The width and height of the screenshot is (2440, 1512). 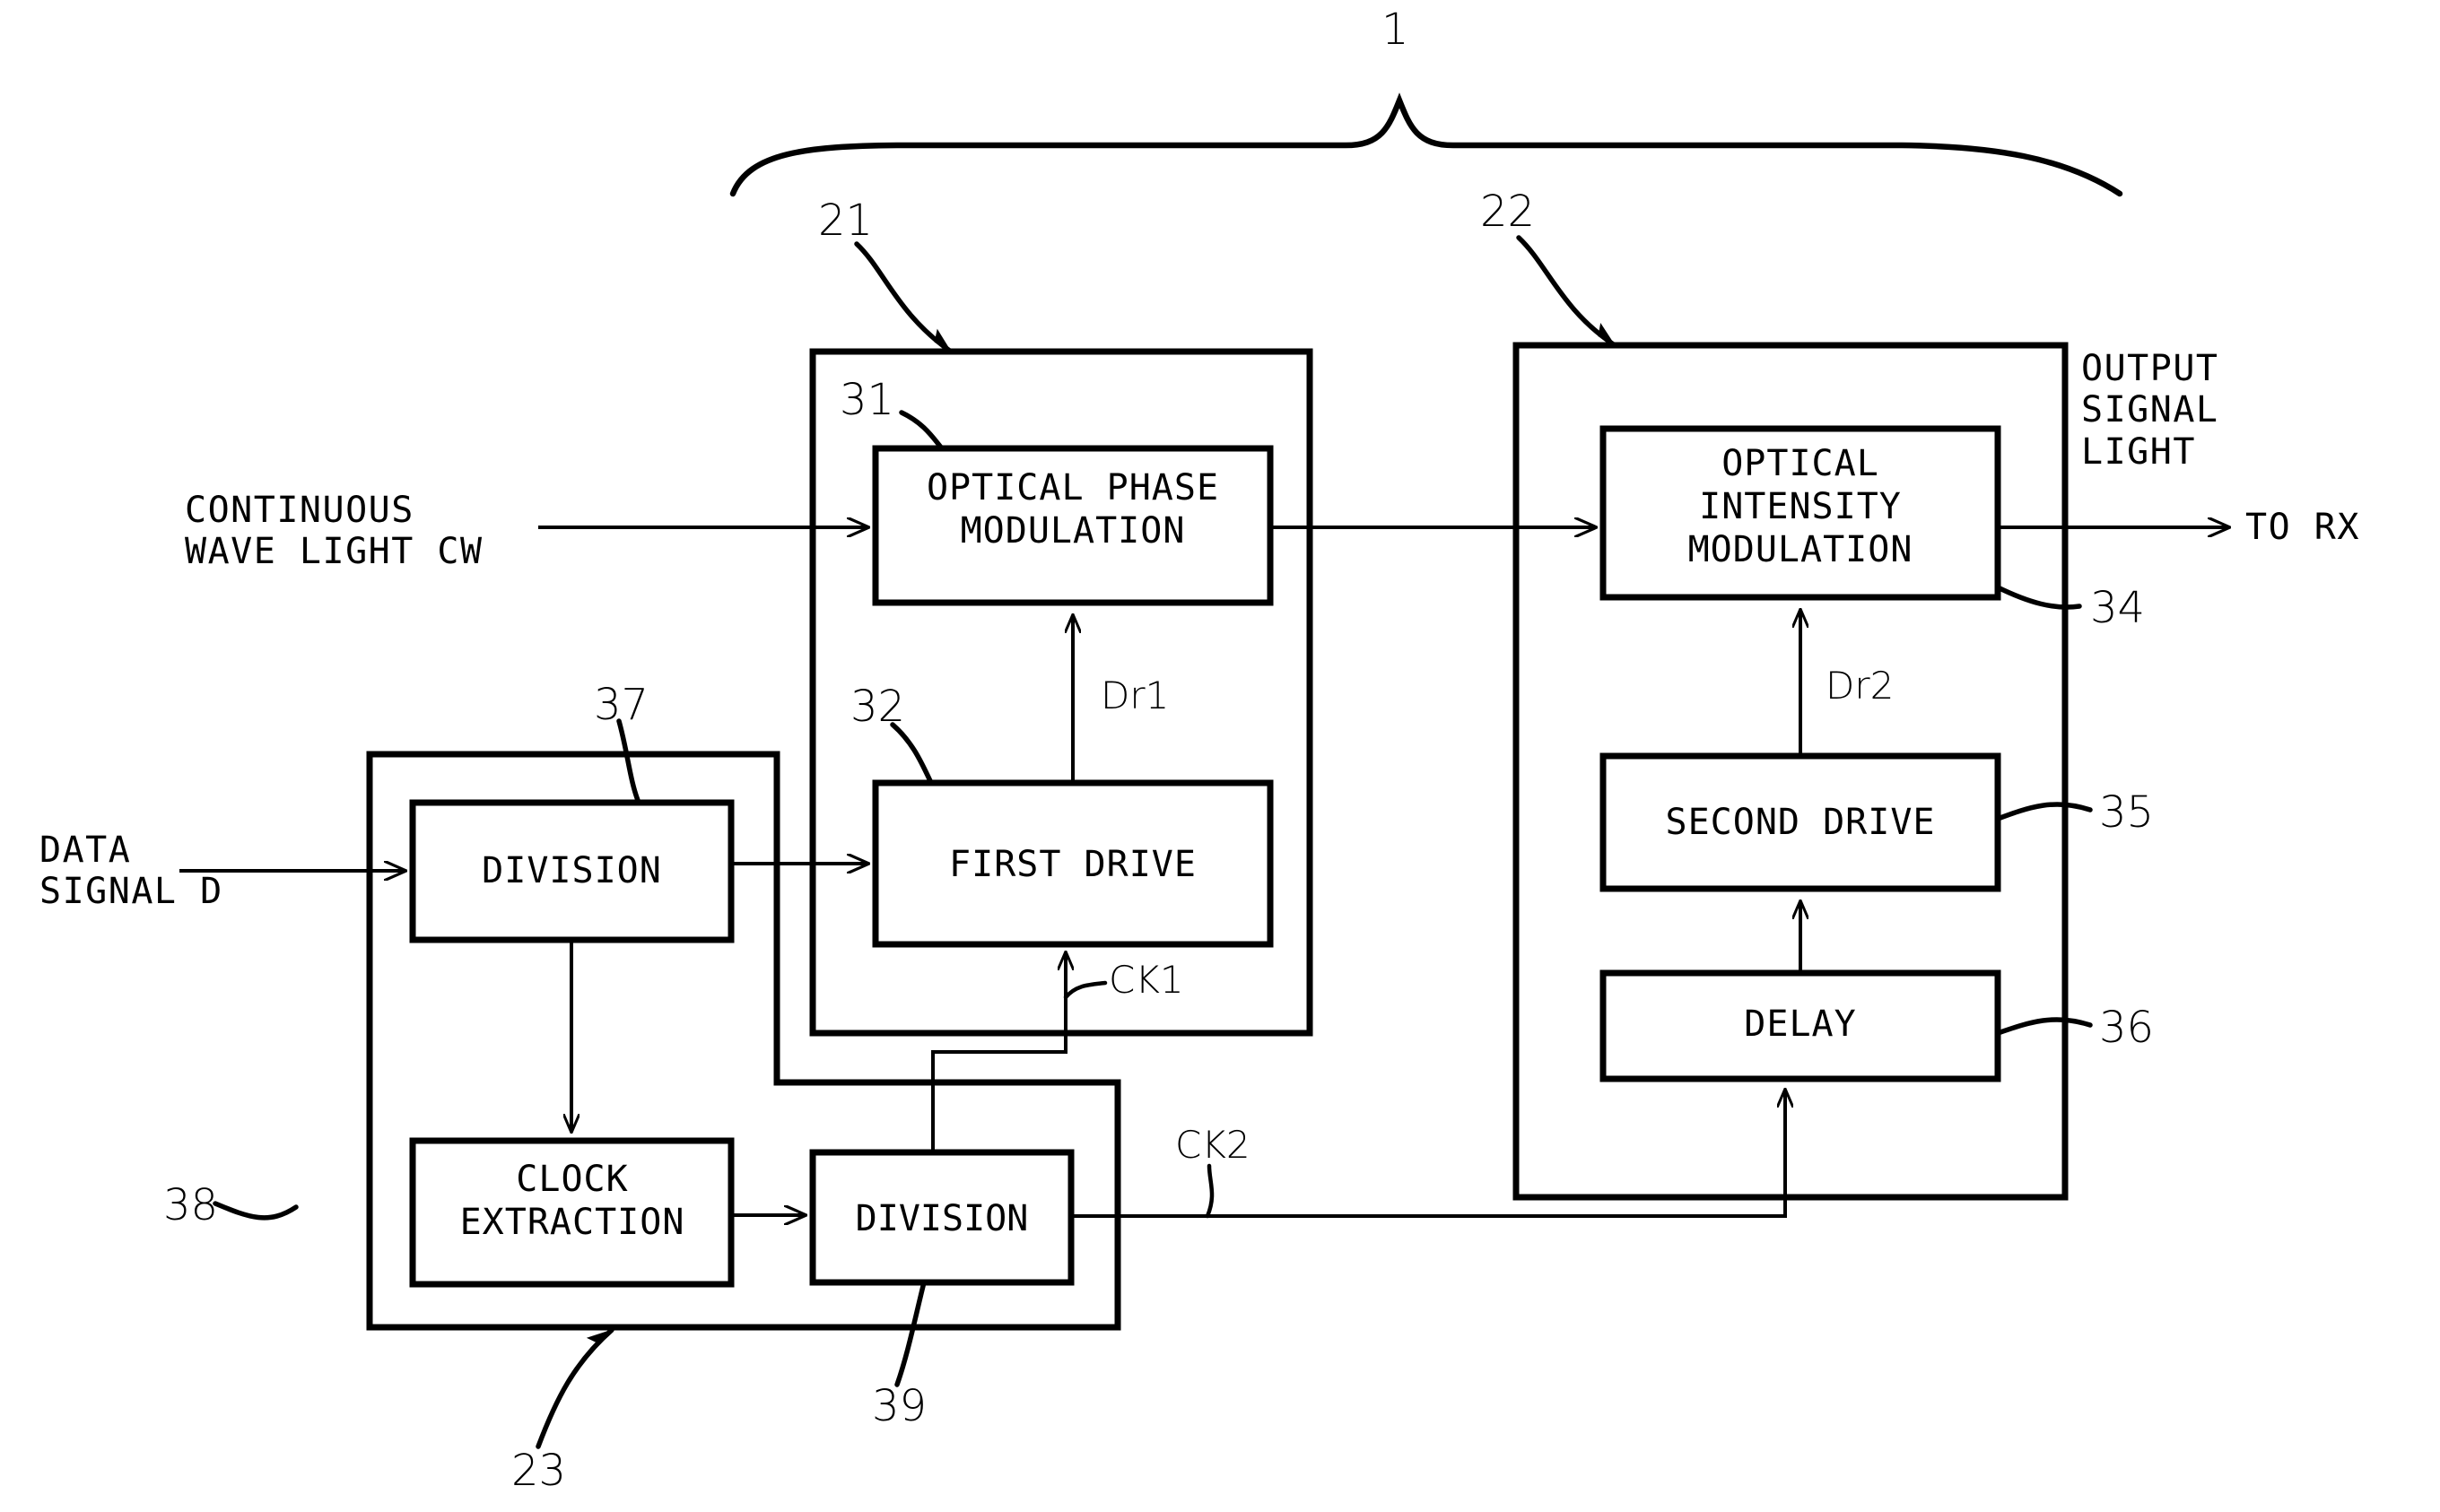 What do you see at coordinates (572, 1201) in the screenshot?
I see `block-38-label: CLOCK EXTRACTION` at bounding box center [572, 1201].